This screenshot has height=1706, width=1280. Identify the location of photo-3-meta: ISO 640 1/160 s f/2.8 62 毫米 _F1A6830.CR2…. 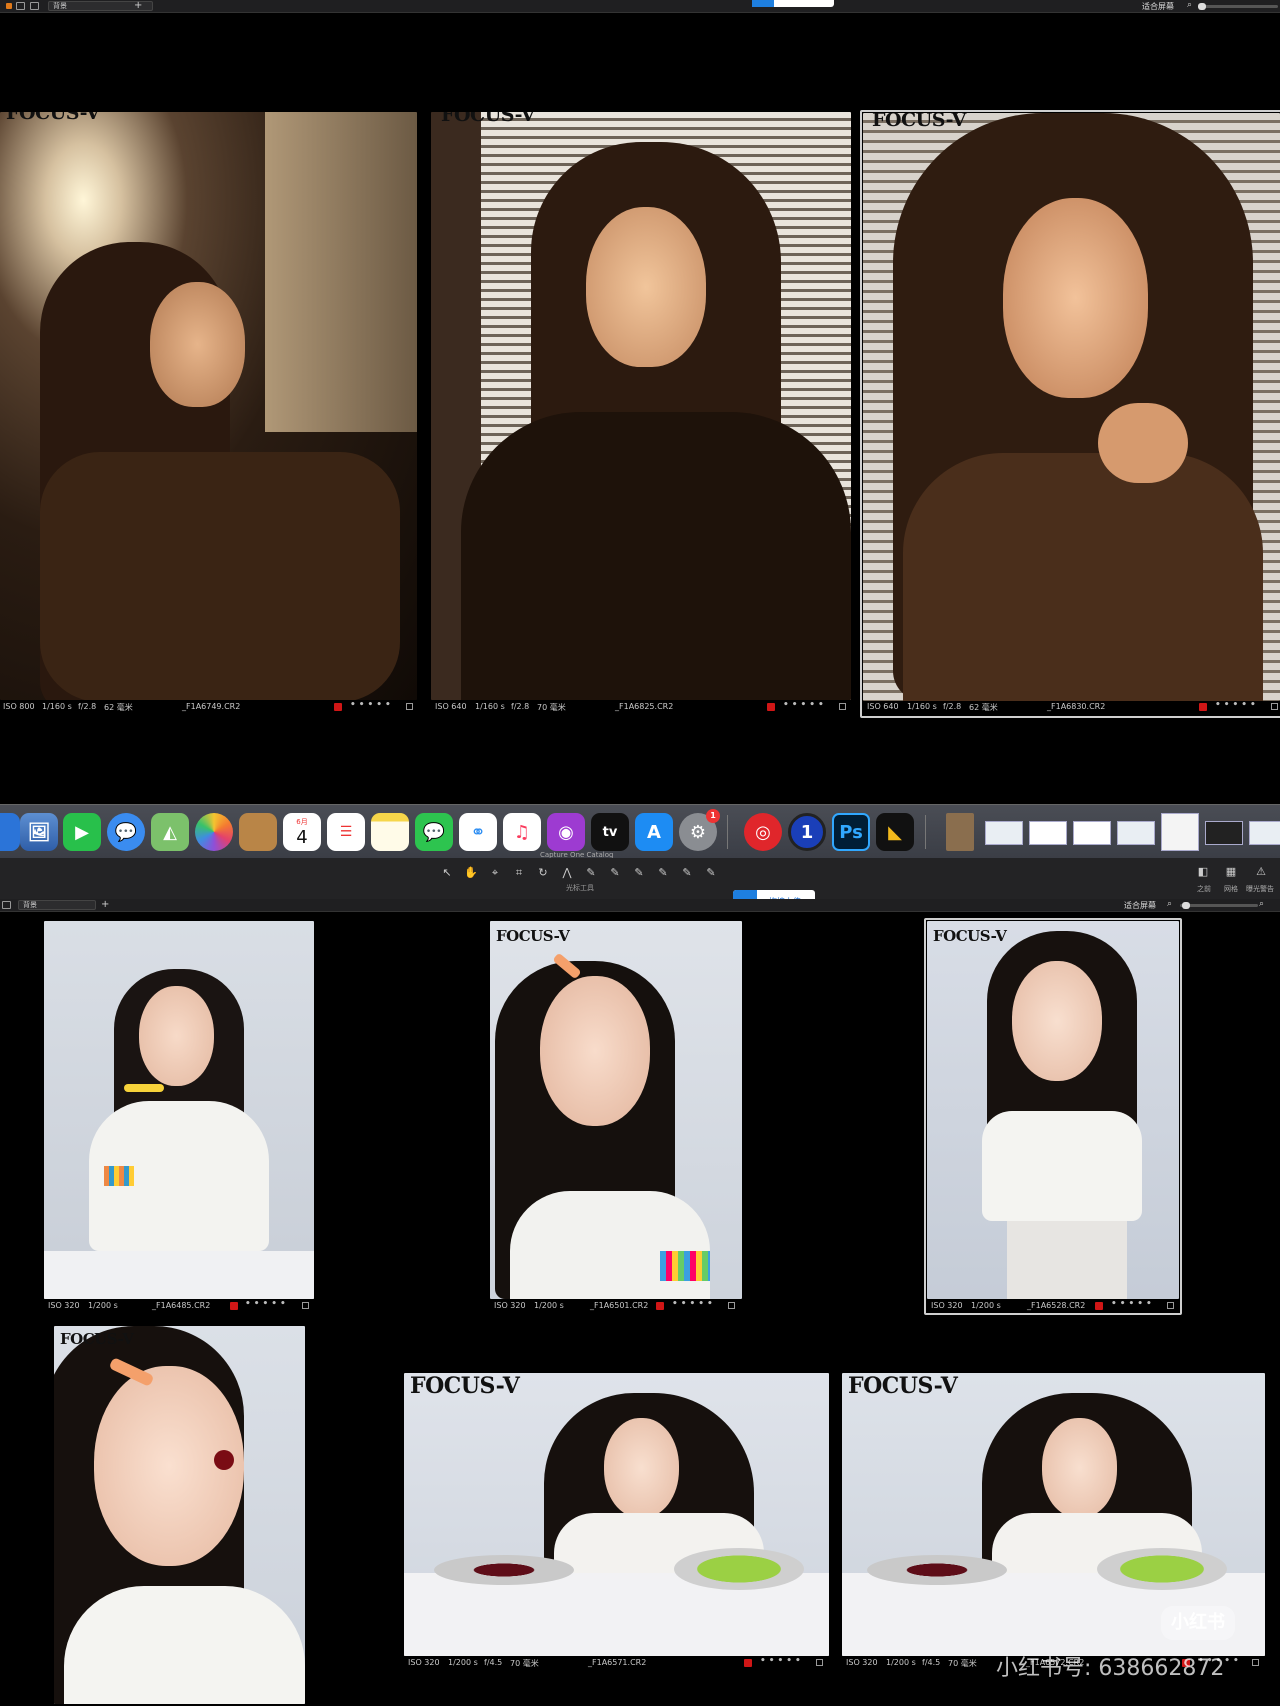
(1071, 707).